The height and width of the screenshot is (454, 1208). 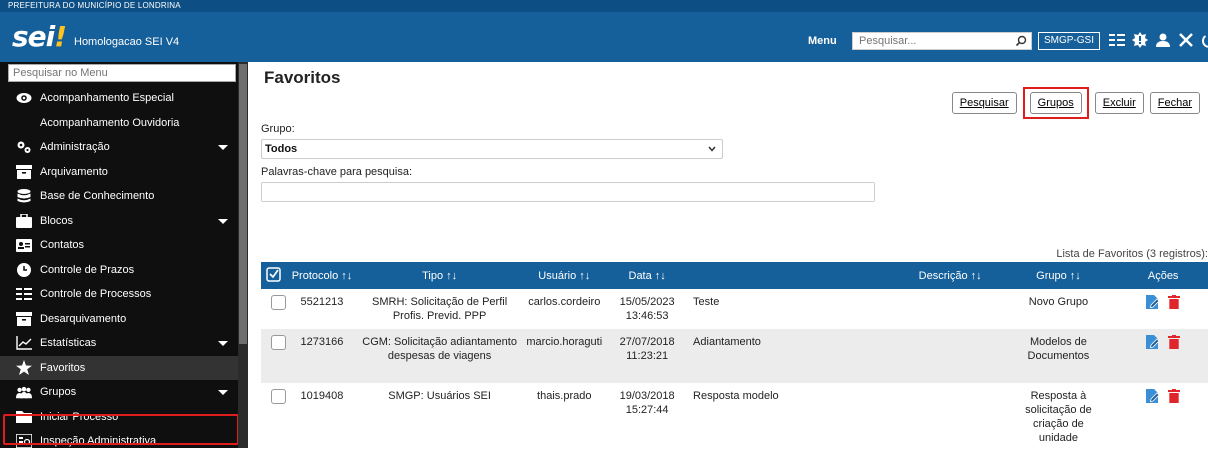 I want to click on sidebar-item-favoritos: Favoritos, so click(x=119, y=367).